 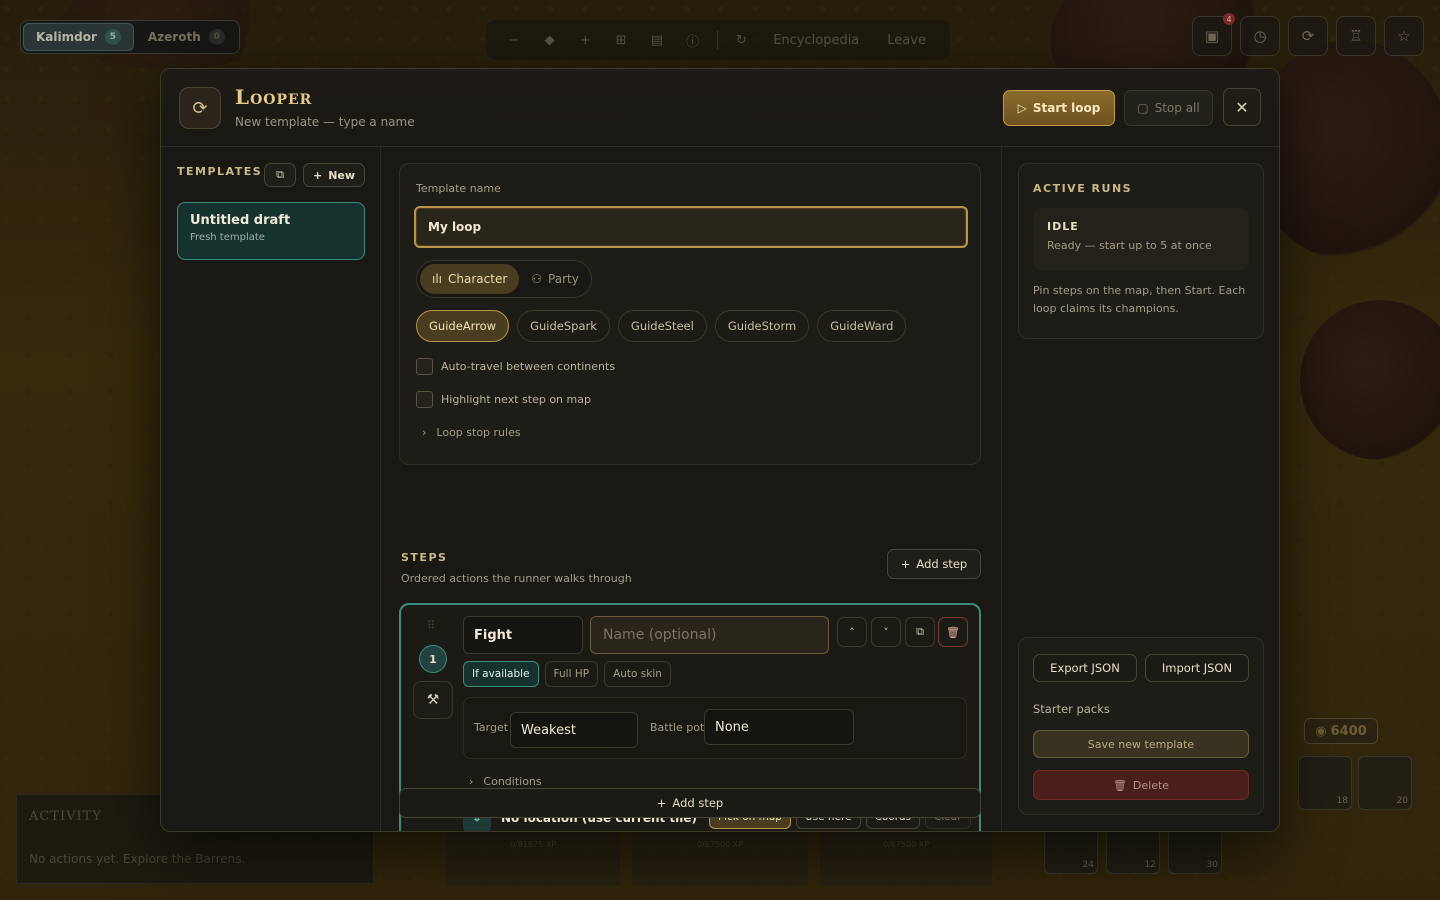 What do you see at coordinates (112, 37) in the screenshot?
I see `world-tab-count: 5` at bounding box center [112, 37].